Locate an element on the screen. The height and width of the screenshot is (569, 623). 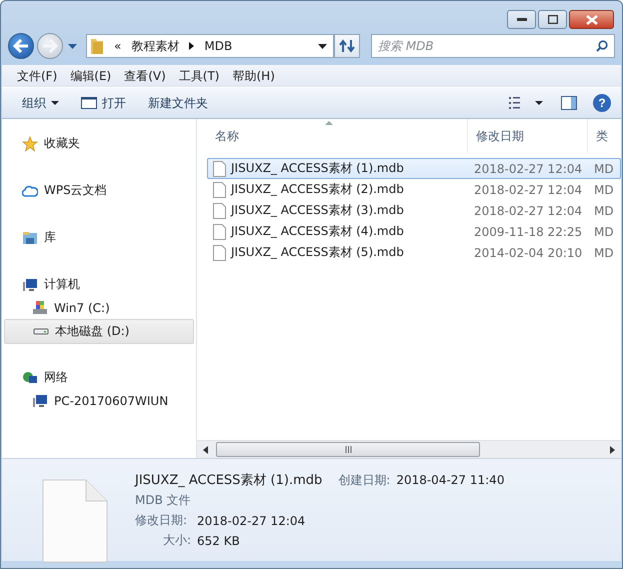
modified-date: 2018-02-27 12:04 is located at coordinates (251, 521).